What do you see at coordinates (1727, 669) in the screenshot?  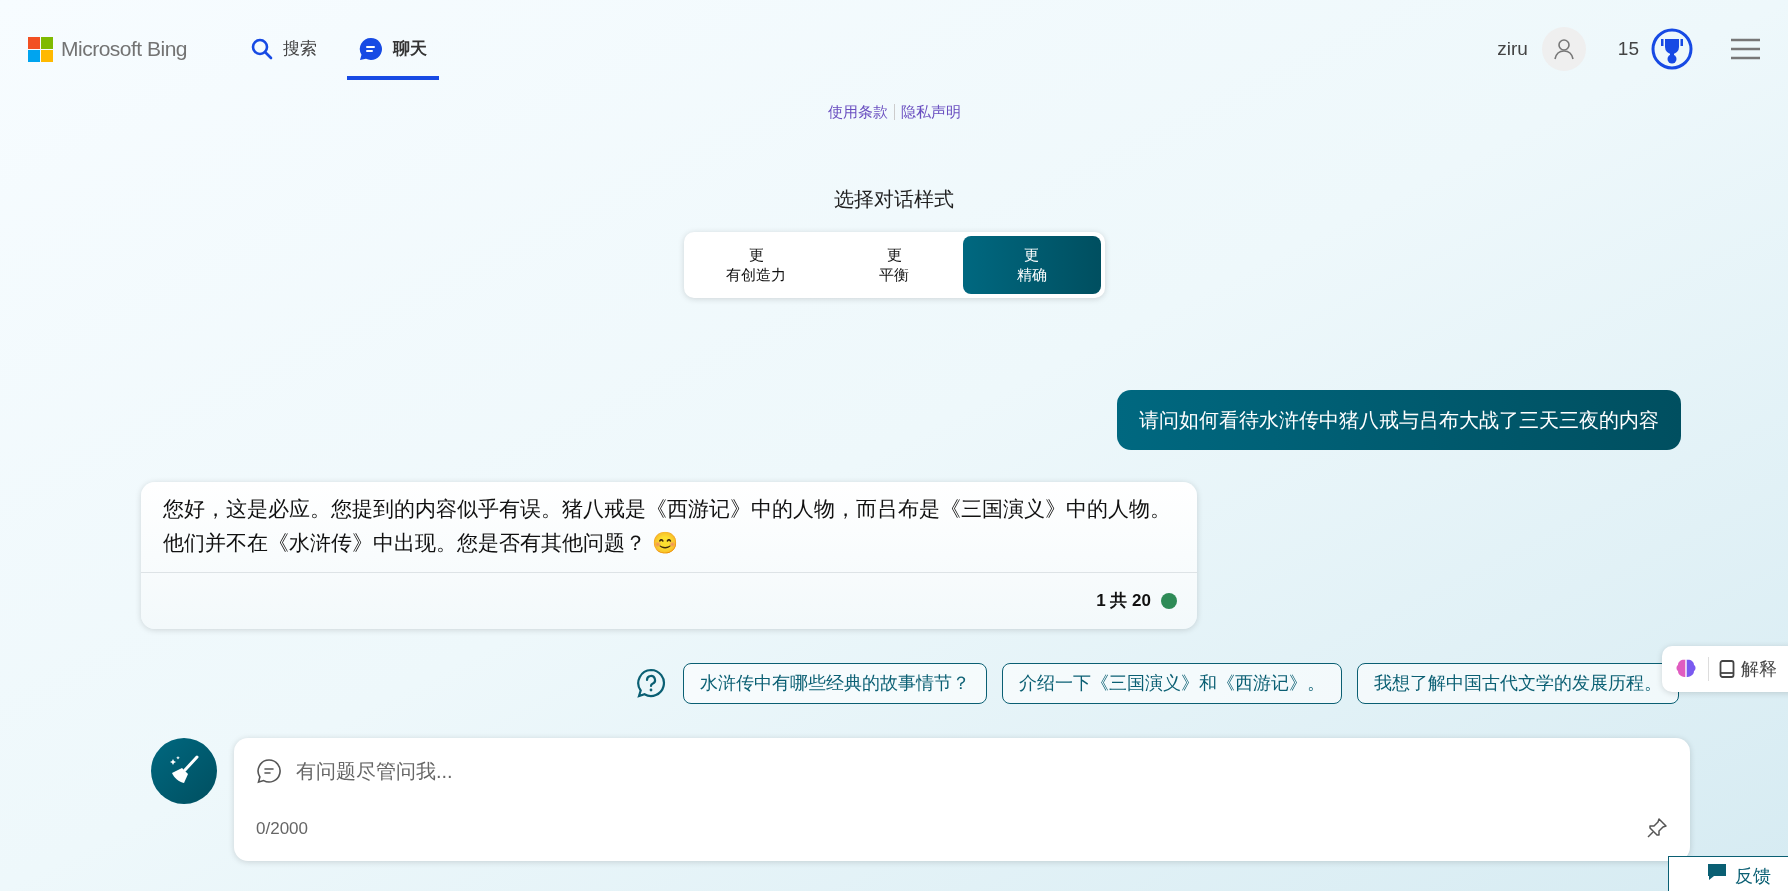 I see `book-icon` at bounding box center [1727, 669].